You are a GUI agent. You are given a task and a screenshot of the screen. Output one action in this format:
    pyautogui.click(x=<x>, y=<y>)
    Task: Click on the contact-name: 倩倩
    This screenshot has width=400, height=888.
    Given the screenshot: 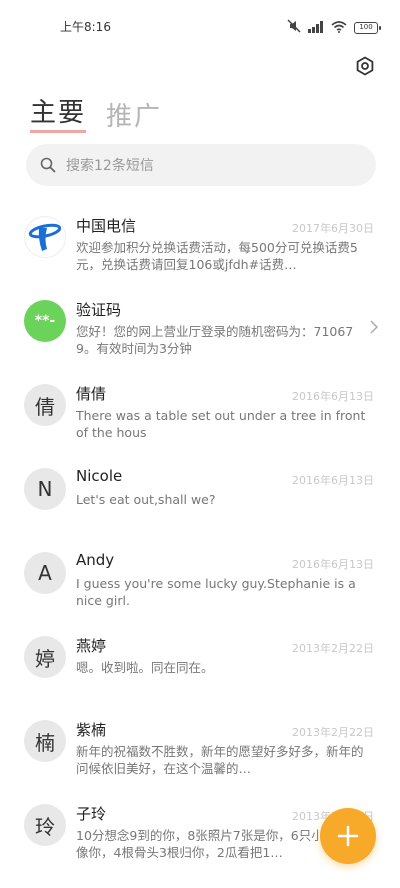 What is the action you would take?
    pyautogui.click(x=91, y=394)
    